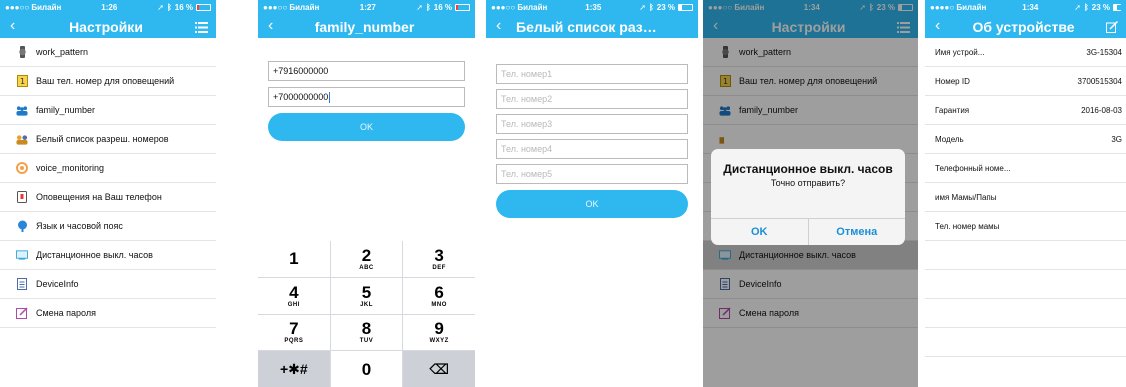 This screenshot has width=1126, height=387. What do you see at coordinates (108, 139) in the screenshot?
I see `menu-item-whitelist: Белый список разреш. номеров` at bounding box center [108, 139].